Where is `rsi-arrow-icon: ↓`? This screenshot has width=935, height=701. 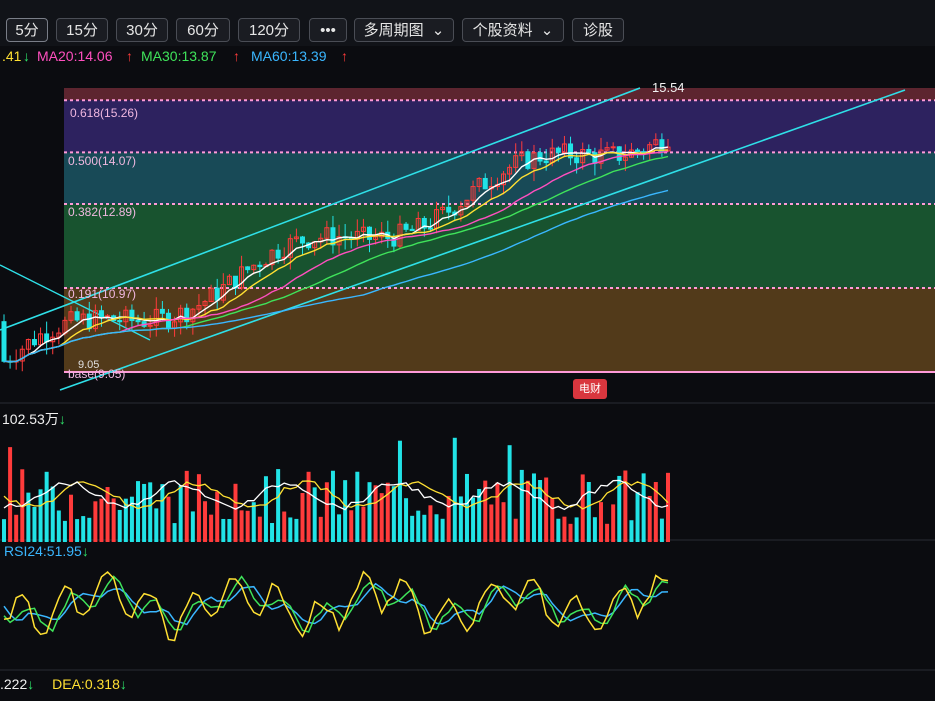
rsi-arrow-icon: ↓ is located at coordinates (85, 551).